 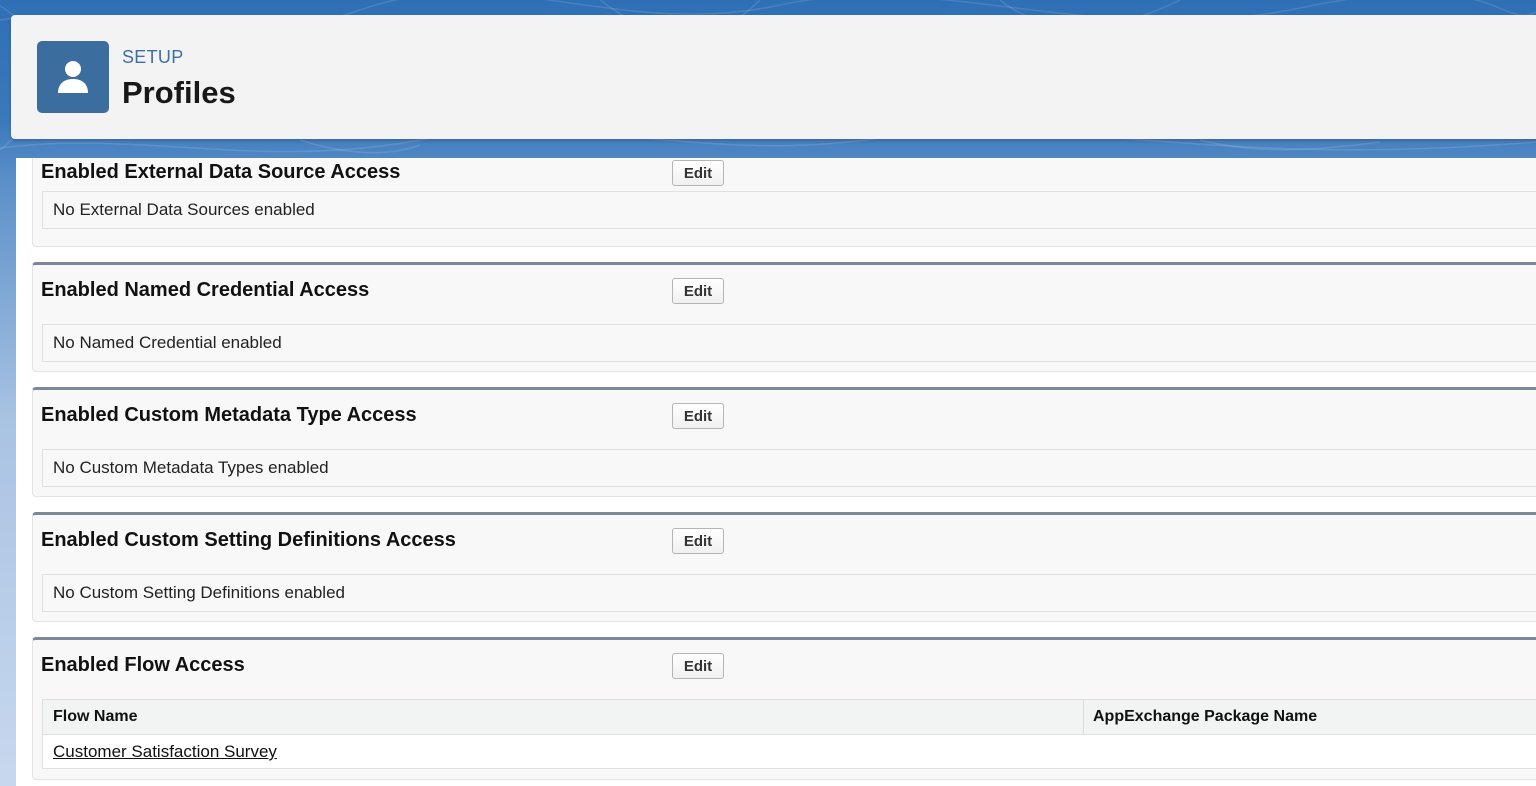 I want to click on page-title: Profiles, so click(x=179, y=92).